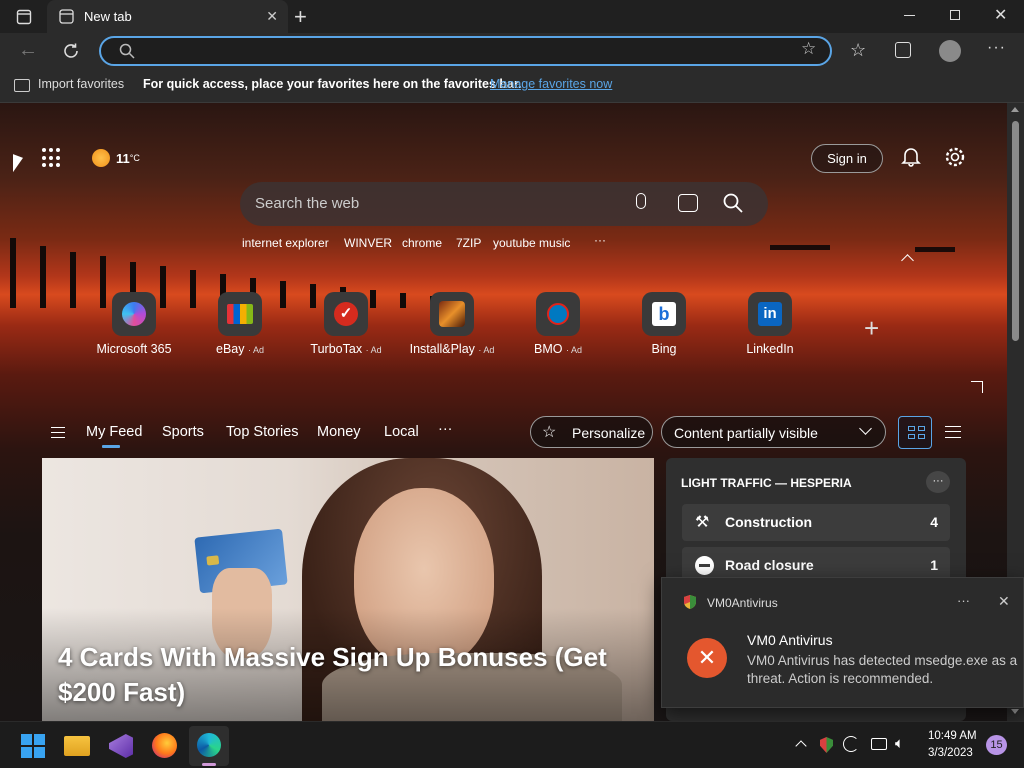  What do you see at coordinates (465, 51) in the screenshot?
I see `address-bar: ☆` at bounding box center [465, 51].